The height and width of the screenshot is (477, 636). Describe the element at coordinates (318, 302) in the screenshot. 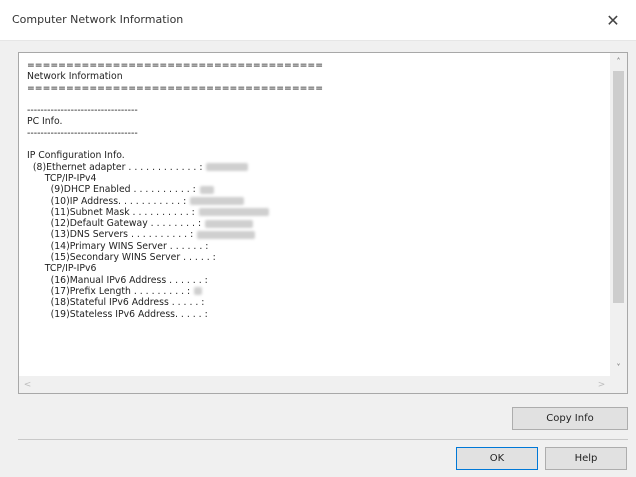

I see `info-line: (18)Stateful IPv6 Address . . . . . :` at that location.